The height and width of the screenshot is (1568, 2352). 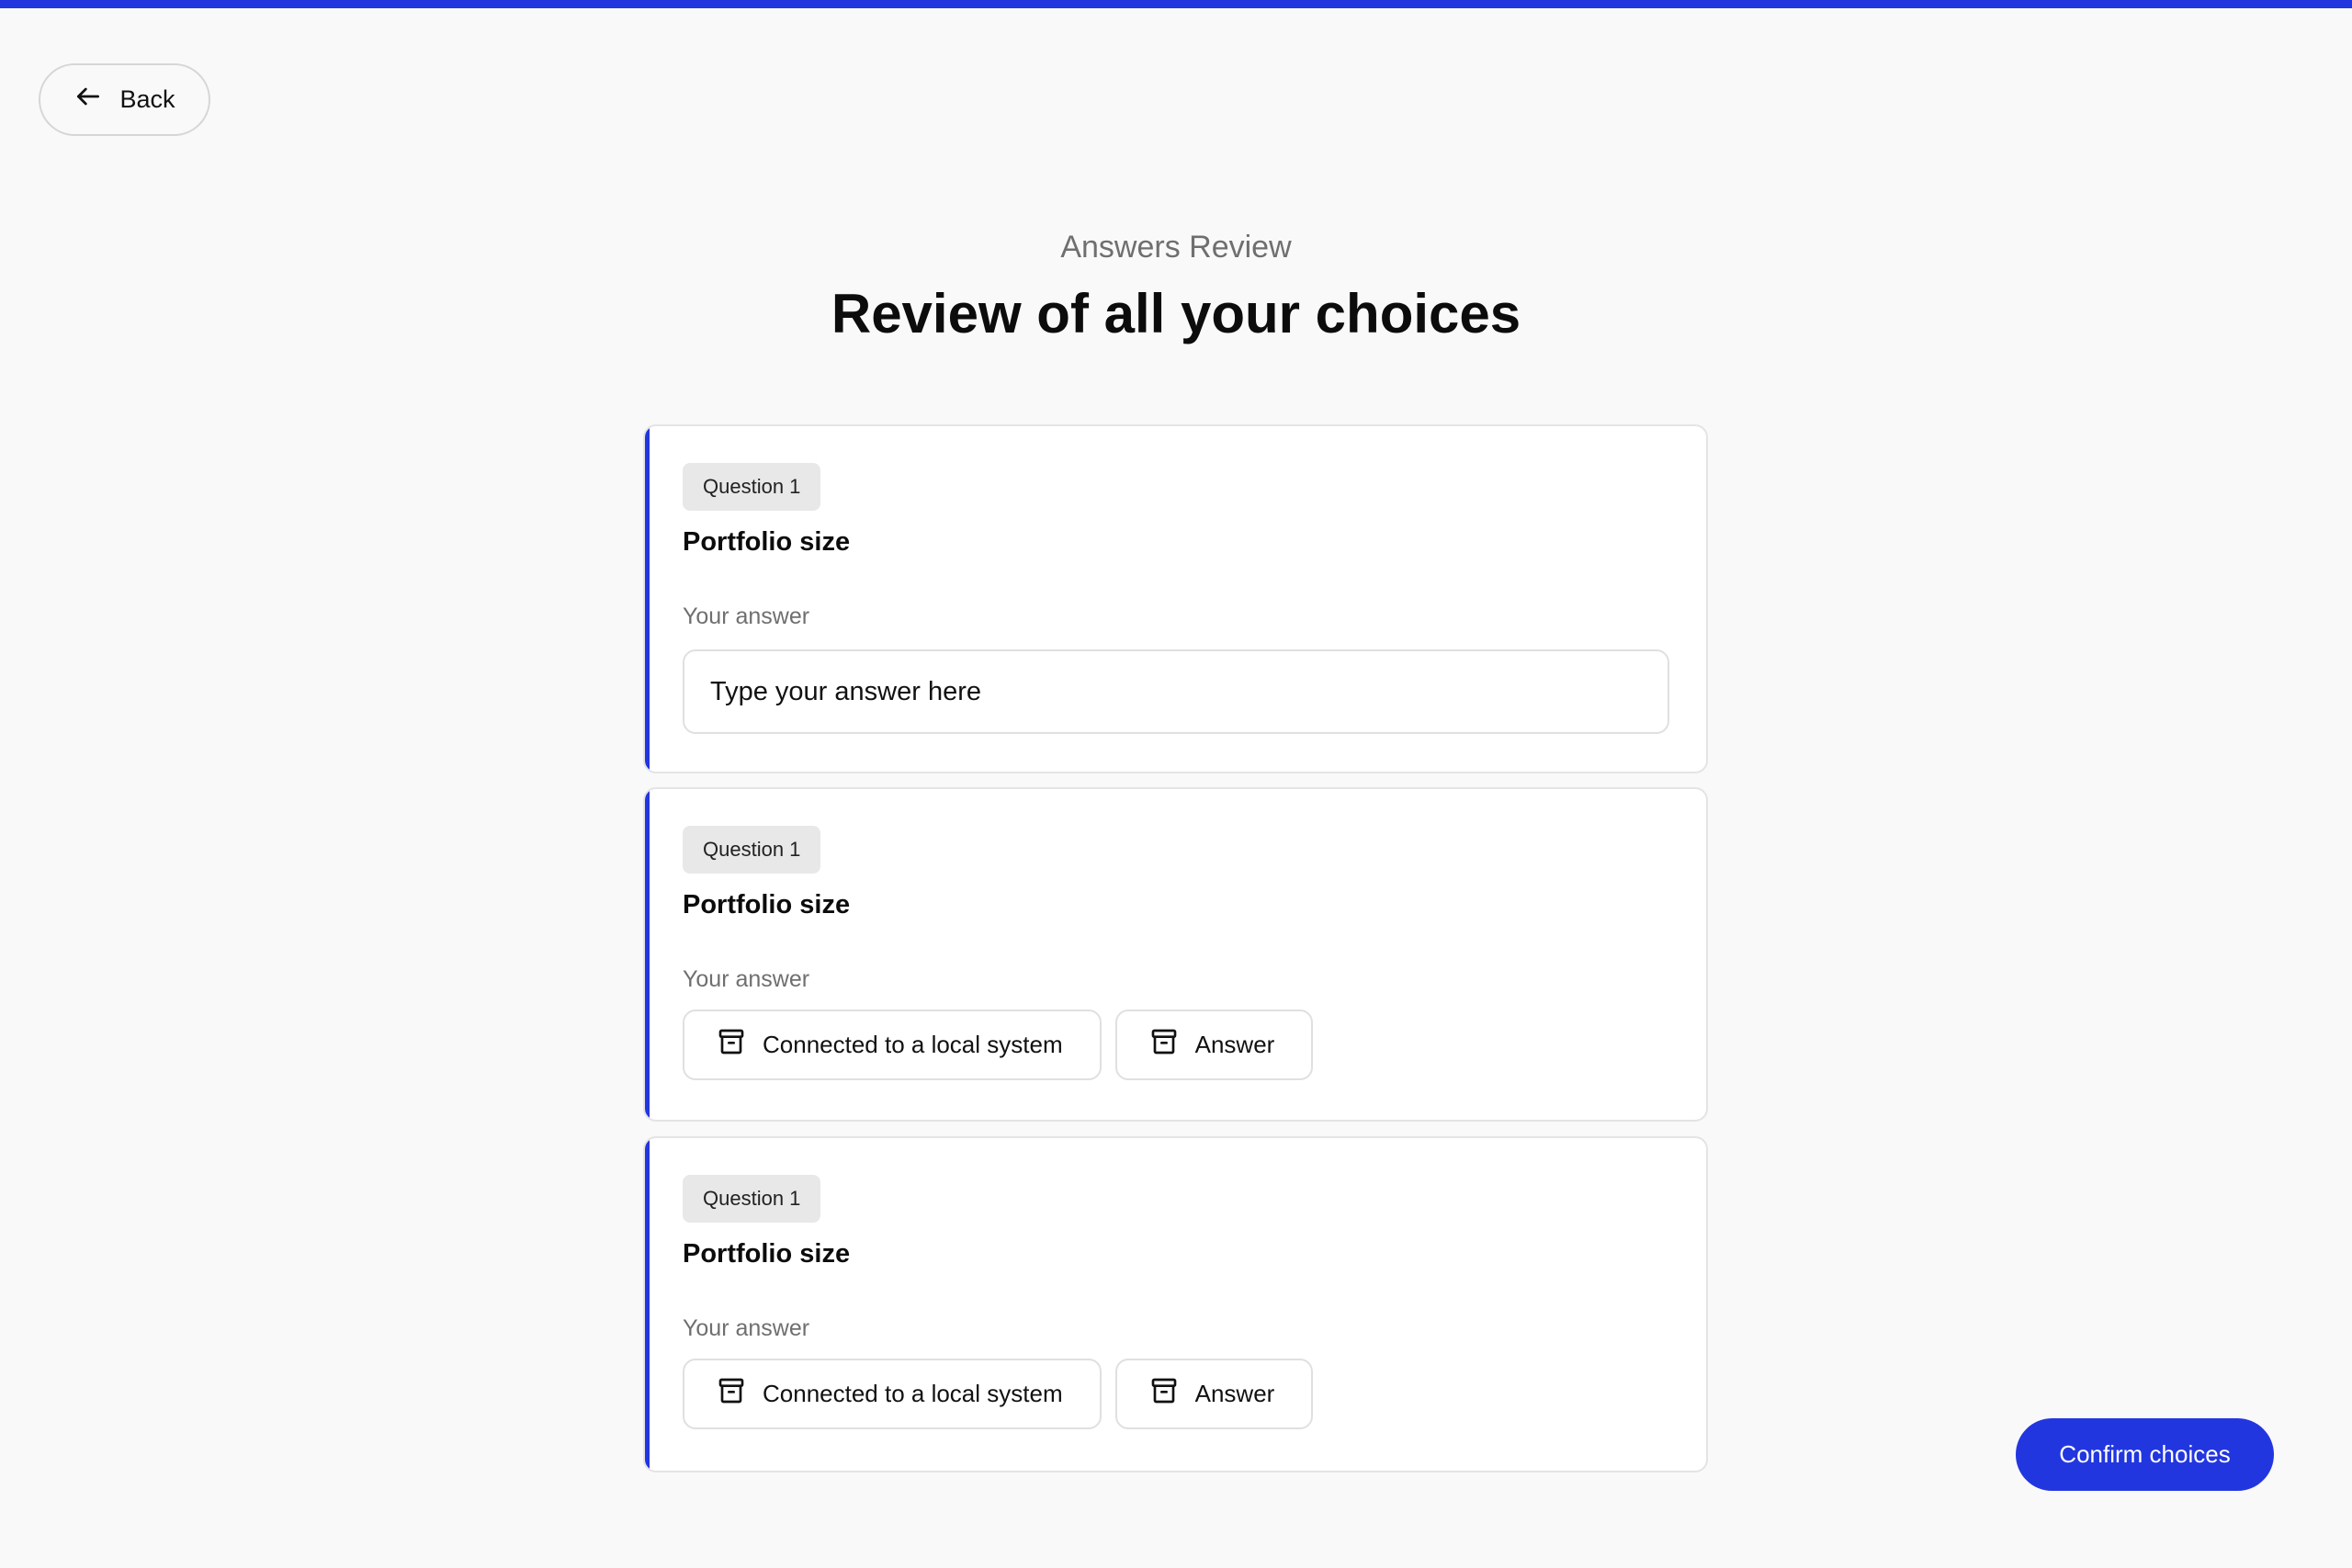 I want to click on back-button: Back, so click(x=125, y=99).